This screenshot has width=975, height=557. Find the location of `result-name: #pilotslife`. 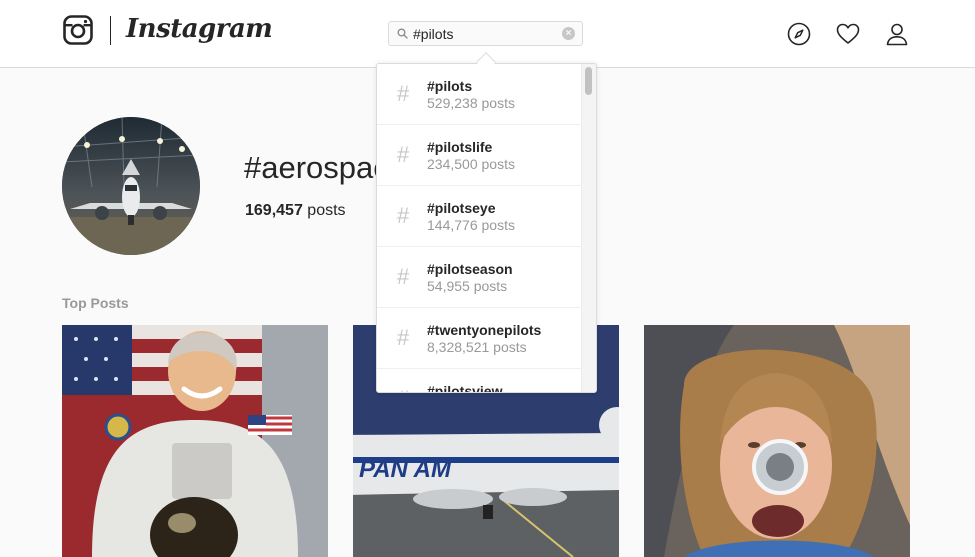

result-name: #pilotslife is located at coordinates (460, 147).